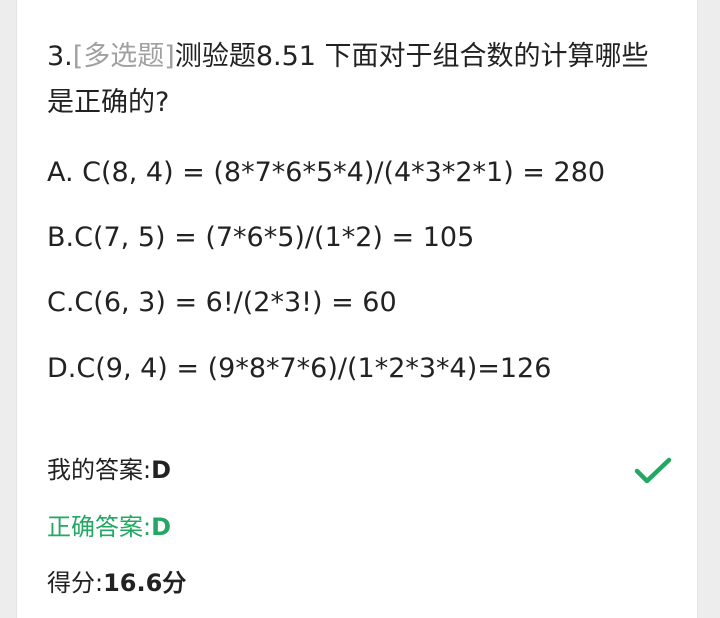  What do you see at coordinates (75, 583) in the screenshot?
I see `score-label: 得分:` at bounding box center [75, 583].